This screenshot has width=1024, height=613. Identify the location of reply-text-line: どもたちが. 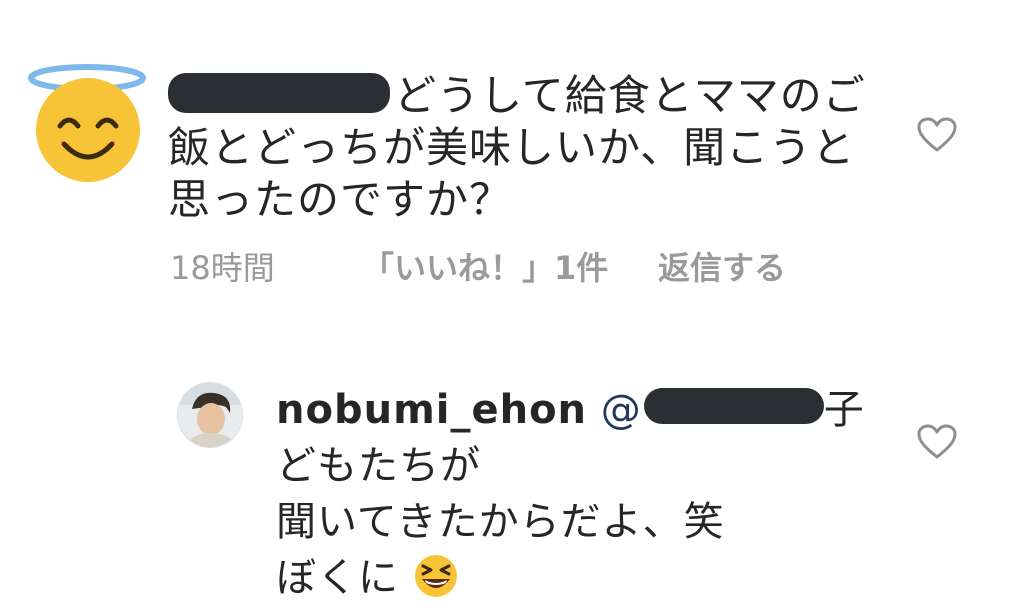
(378, 466).